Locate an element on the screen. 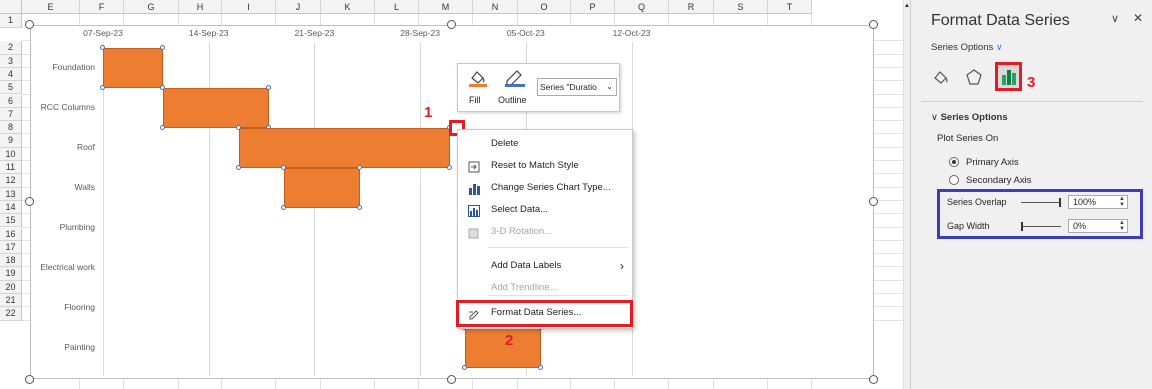 The image size is (1152, 389). column-header: O is located at coordinates (544, 7).